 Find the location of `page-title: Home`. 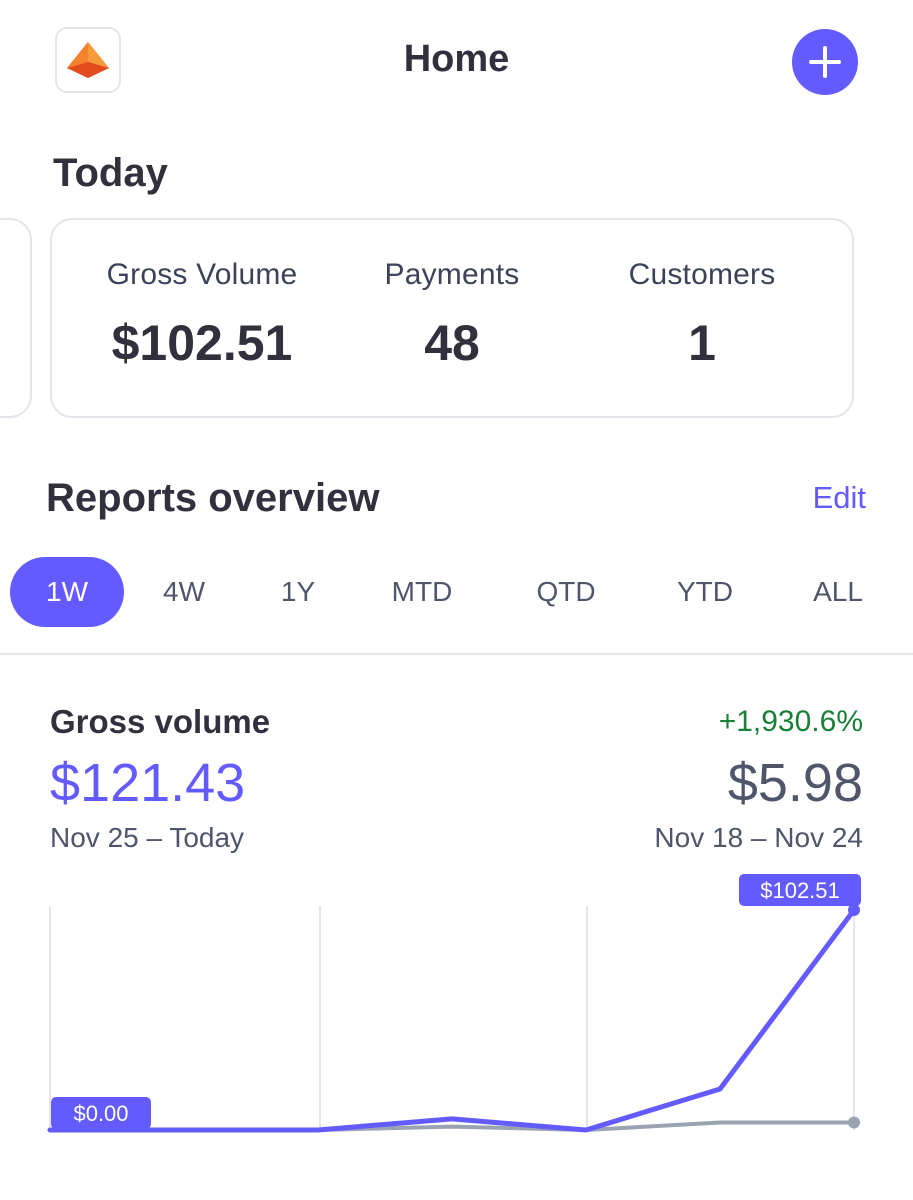

page-title: Home is located at coordinates (456, 59).